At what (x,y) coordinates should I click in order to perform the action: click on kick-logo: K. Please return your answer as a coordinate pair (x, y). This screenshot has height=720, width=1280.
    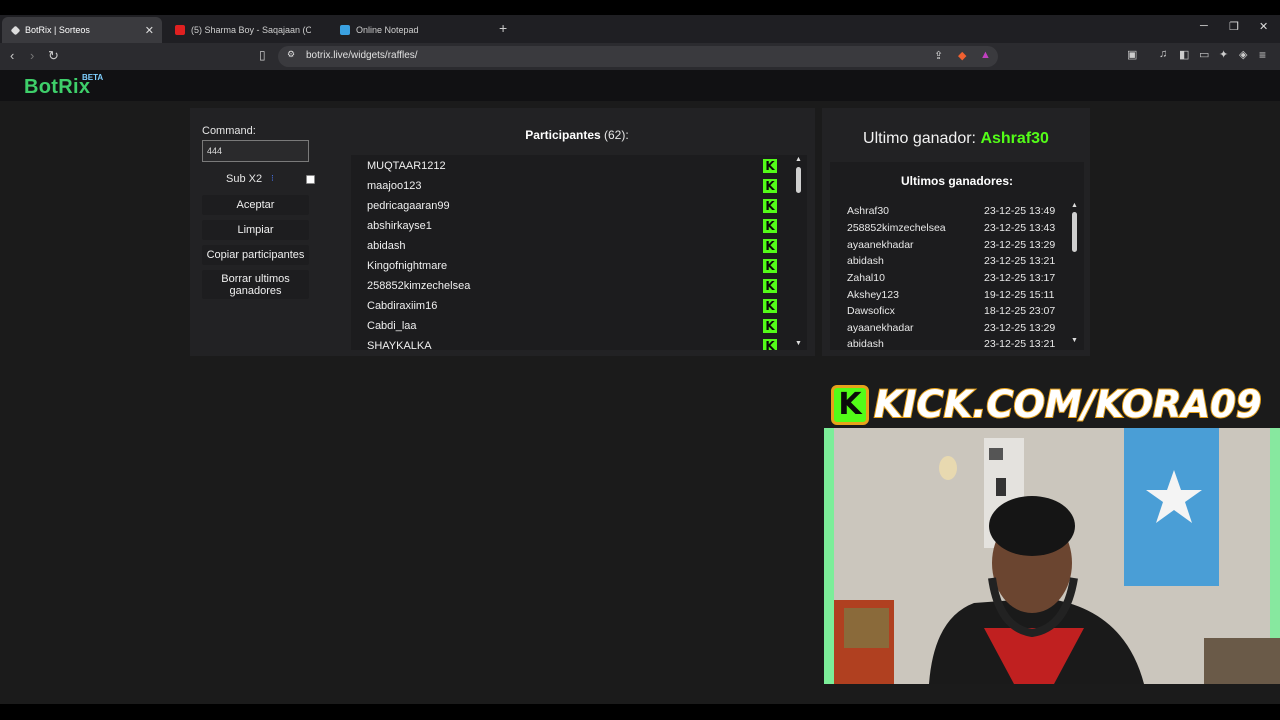
    Looking at the image, I should click on (850, 405).